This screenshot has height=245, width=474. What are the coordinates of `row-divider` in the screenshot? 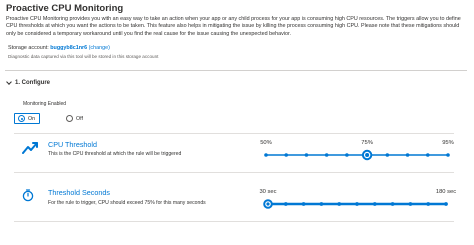 It's located at (234, 221).